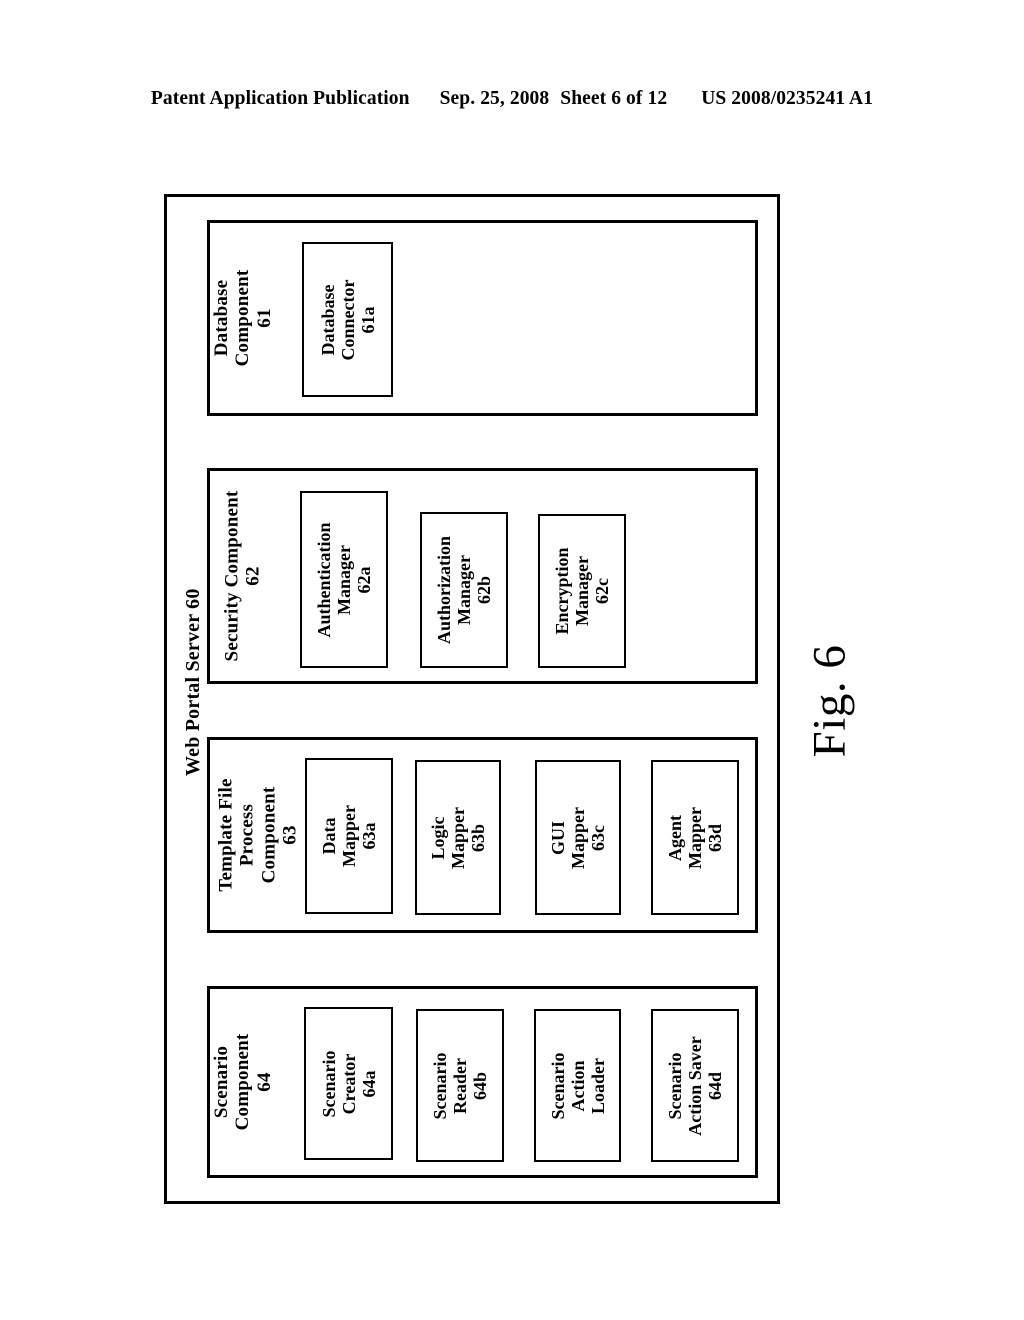 The image size is (1024, 1320). I want to click on section-template-file-process-component-title: Template File Process Component 63, so click(258, 835).